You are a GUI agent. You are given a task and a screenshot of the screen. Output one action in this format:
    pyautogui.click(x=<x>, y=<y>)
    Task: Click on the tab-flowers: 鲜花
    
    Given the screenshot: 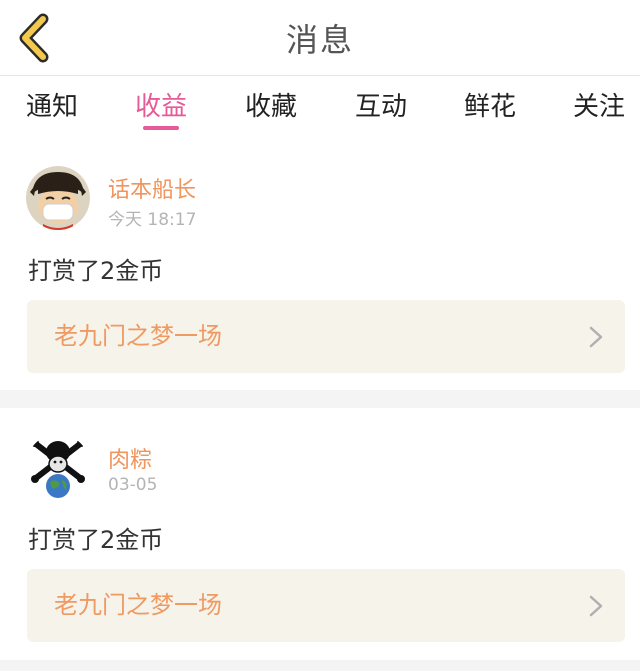 What is the action you would take?
    pyautogui.click(x=490, y=104)
    